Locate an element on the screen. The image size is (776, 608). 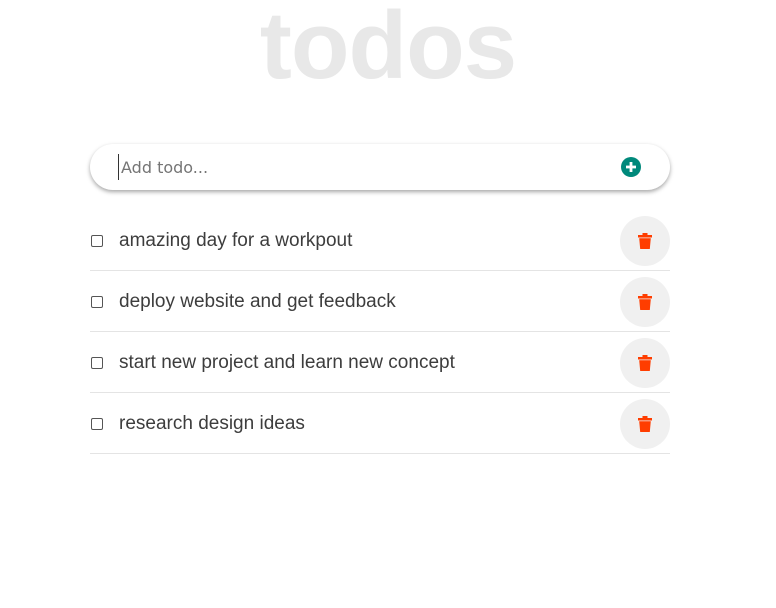
app-title: todos is located at coordinates (388, 49).